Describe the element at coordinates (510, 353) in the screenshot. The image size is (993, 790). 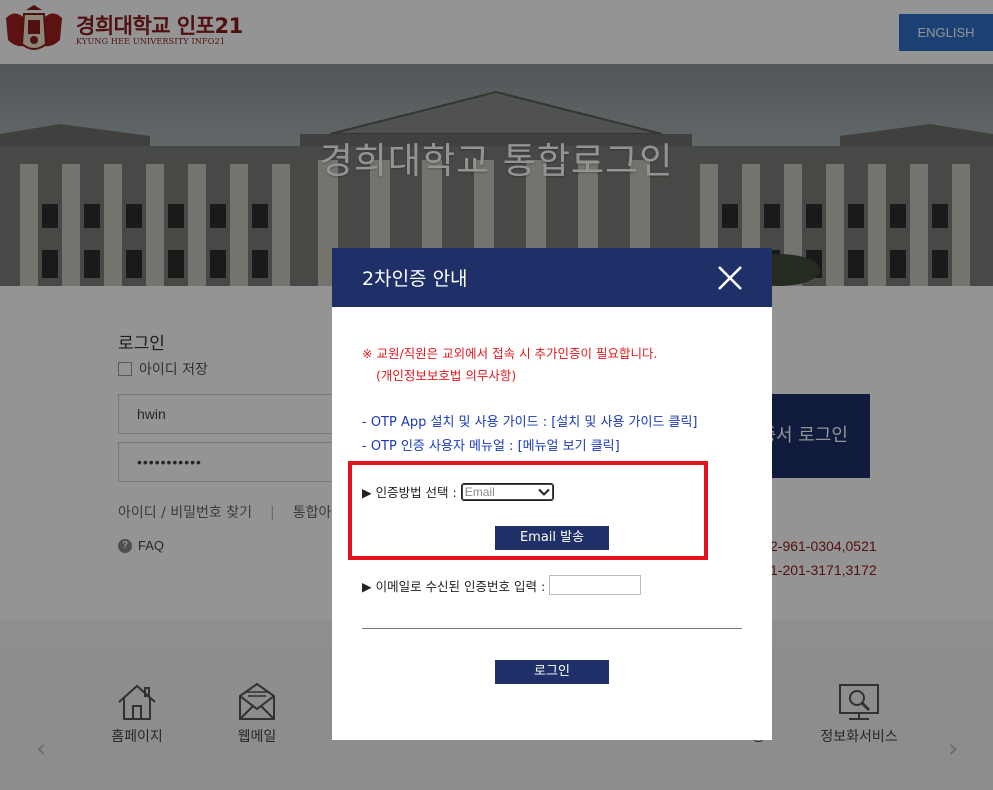
I see `notice-line-1: ※ 교원/직원은 교외에서 접속 시 추가인증이 필요합니다.` at that location.